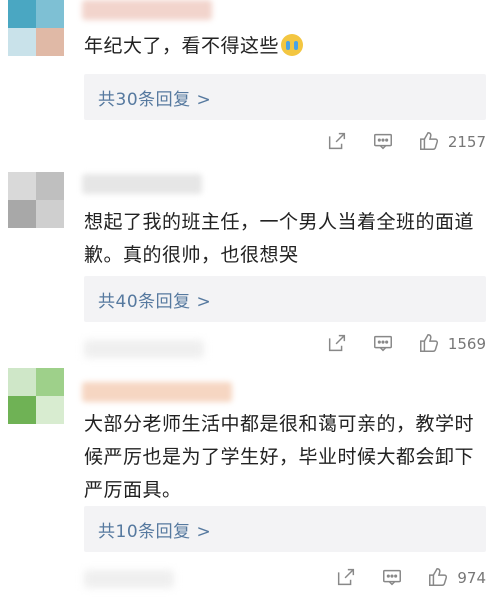 The height and width of the screenshot is (598, 500). What do you see at coordinates (154, 529) in the screenshot?
I see `reply-count-link: 共10条回复 >` at bounding box center [154, 529].